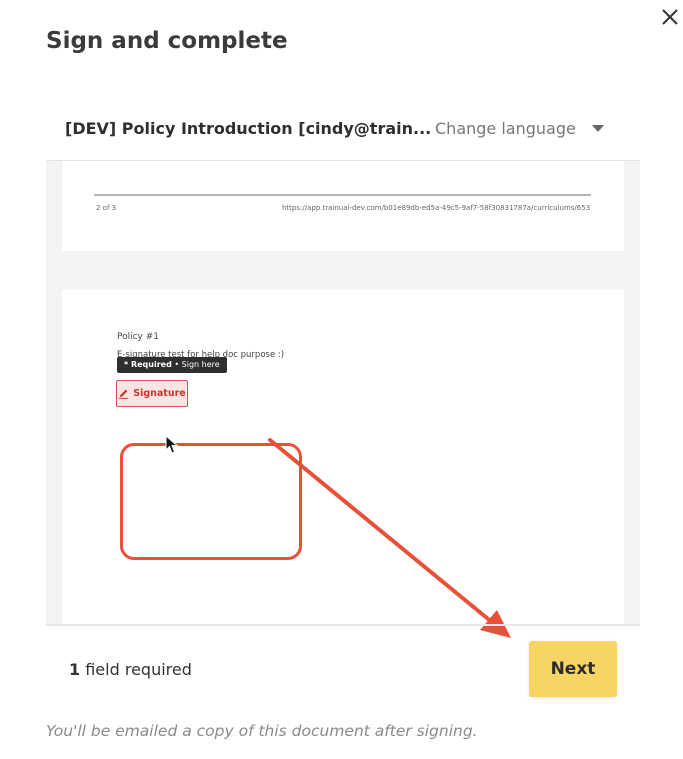 This screenshot has width=683, height=759. What do you see at coordinates (124, 394) in the screenshot?
I see `pen-icon` at bounding box center [124, 394].